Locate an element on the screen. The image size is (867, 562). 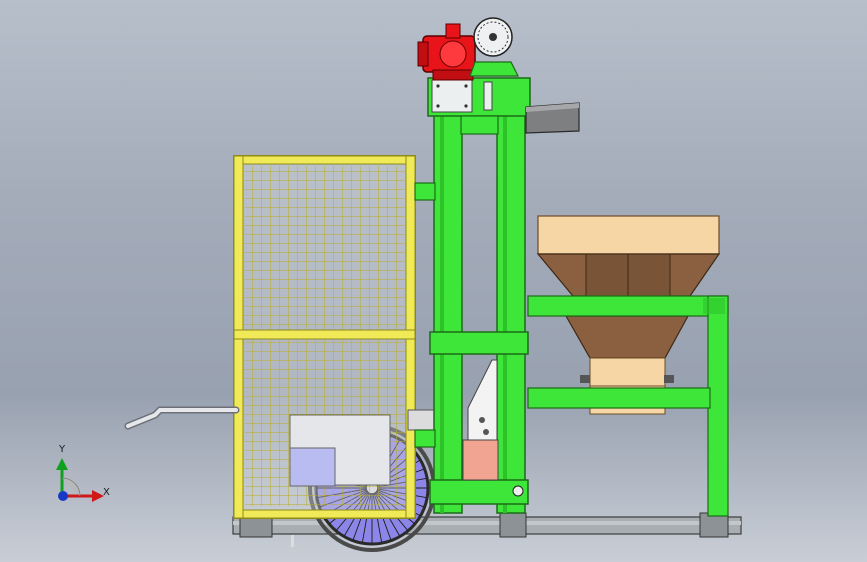
discharge-chute is located at coordinates (552, 118).